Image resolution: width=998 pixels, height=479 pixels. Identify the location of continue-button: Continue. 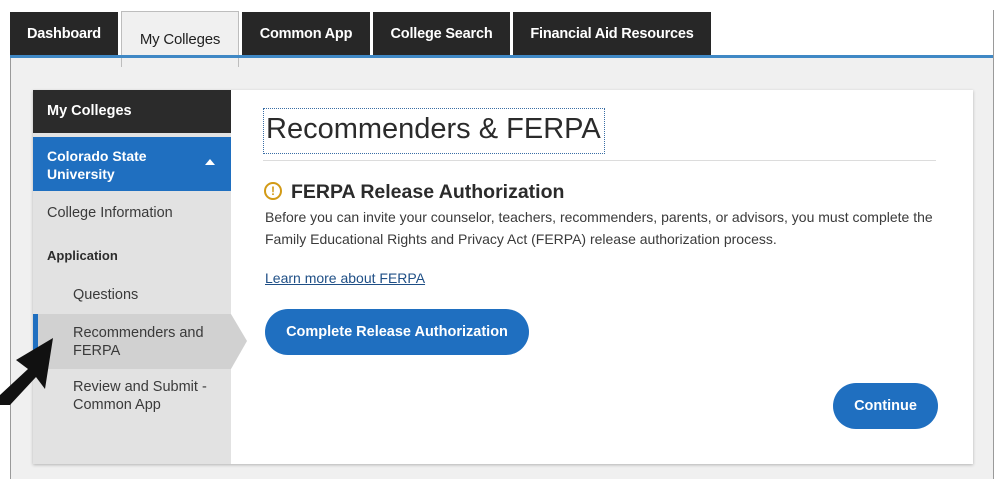
(885, 406).